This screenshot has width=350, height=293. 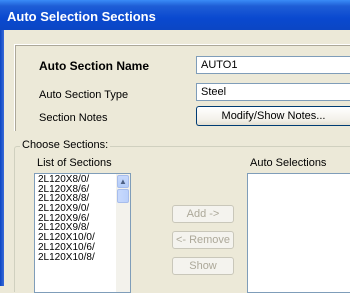 What do you see at coordinates (123, 181) in the screenshot?
I see `scroll-up-arrow-icon: ▲` at bounding box center [123, 181].